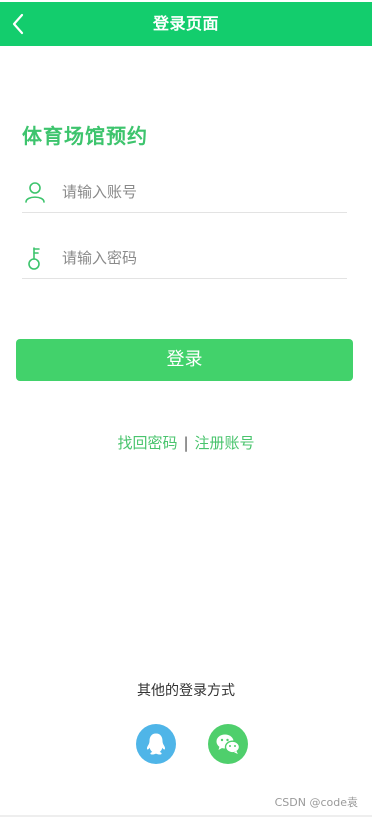 The width and height of the screenshot is (372, 817). I want to click on wechat-icon, so click(228, 744).